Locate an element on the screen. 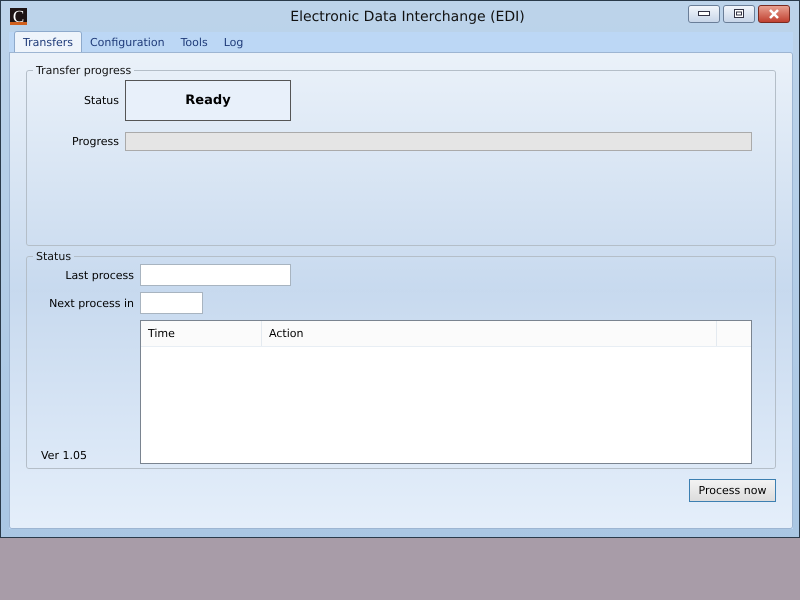  window-title: Electronic Data Interchange (EDI) is located at coordinates (407, 16).